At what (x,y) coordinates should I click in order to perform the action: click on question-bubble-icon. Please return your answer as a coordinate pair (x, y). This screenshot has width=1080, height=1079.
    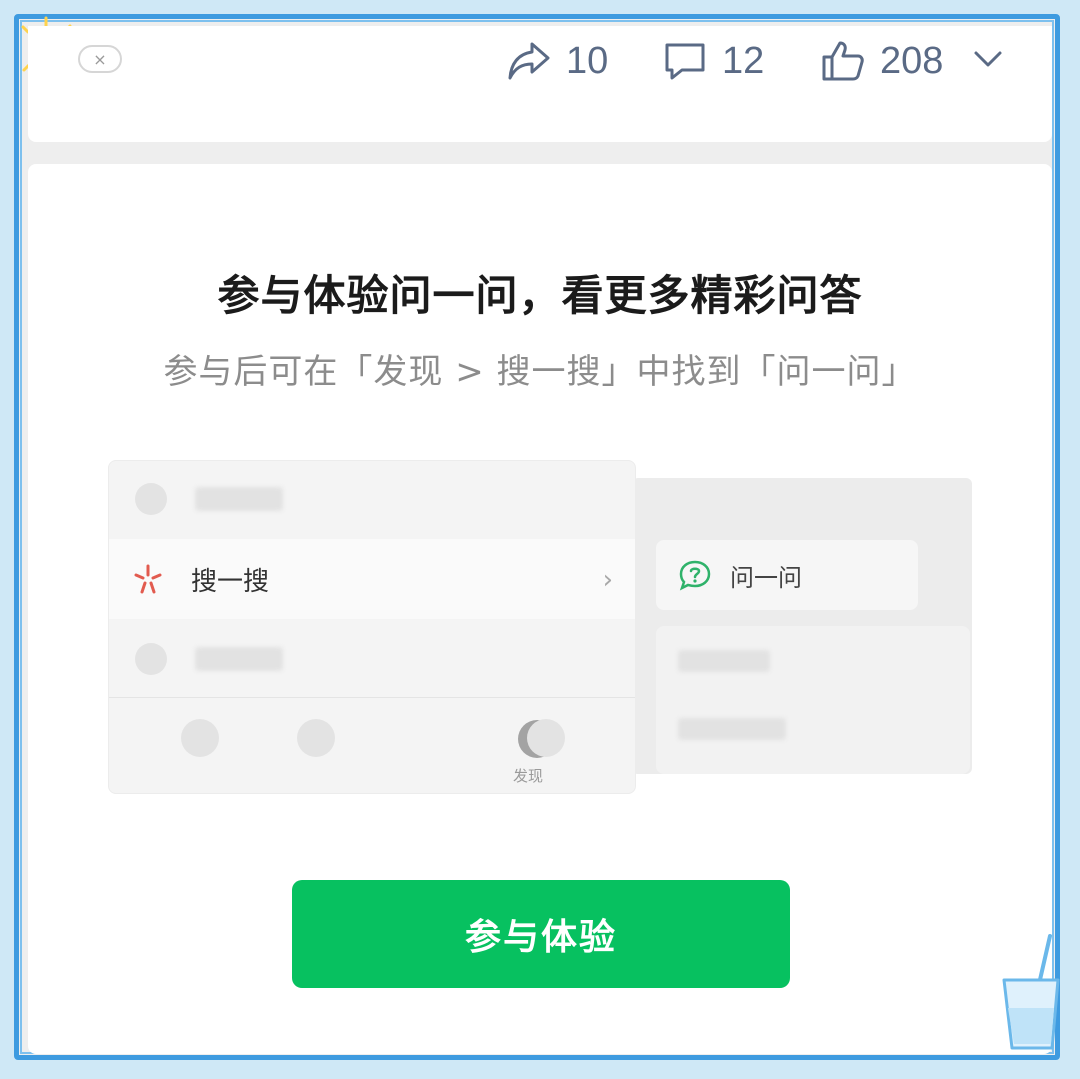
    Looking at the image, I should click on (695, 575).